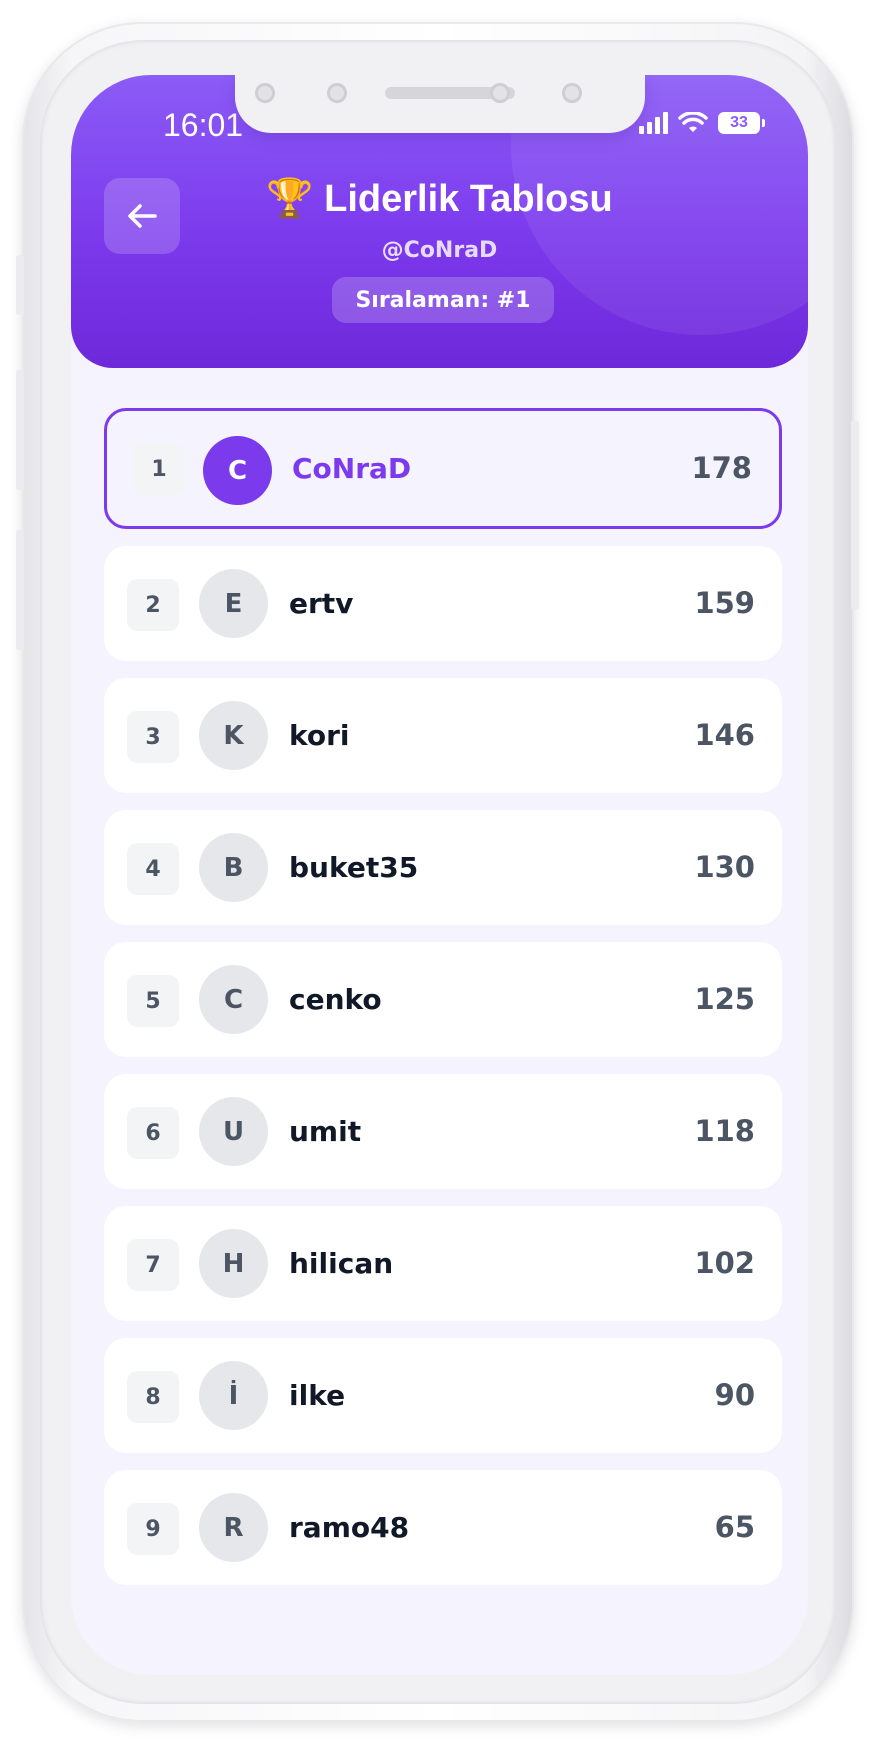 This screenshot has height=1745, width=875. What do you see at coordinates (321, 603) in the screenshot?
I see `username: ertv` at bounding box center [321, 603].